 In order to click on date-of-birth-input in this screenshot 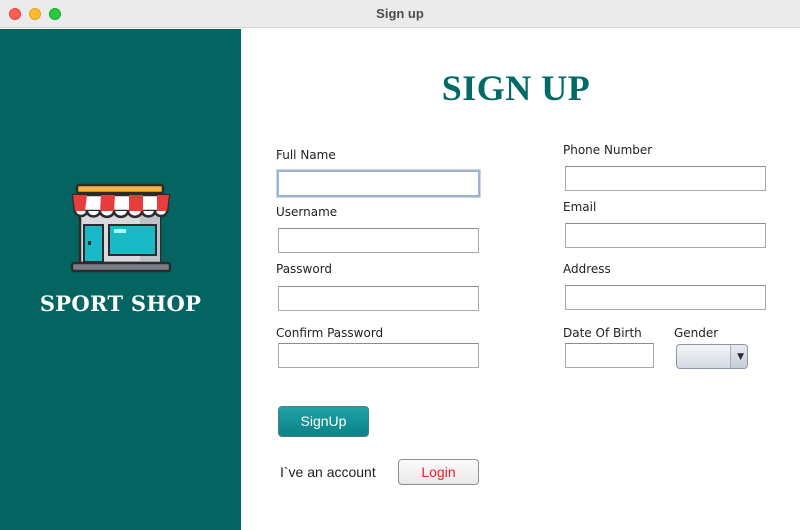, I will do `click(609, 355)`.